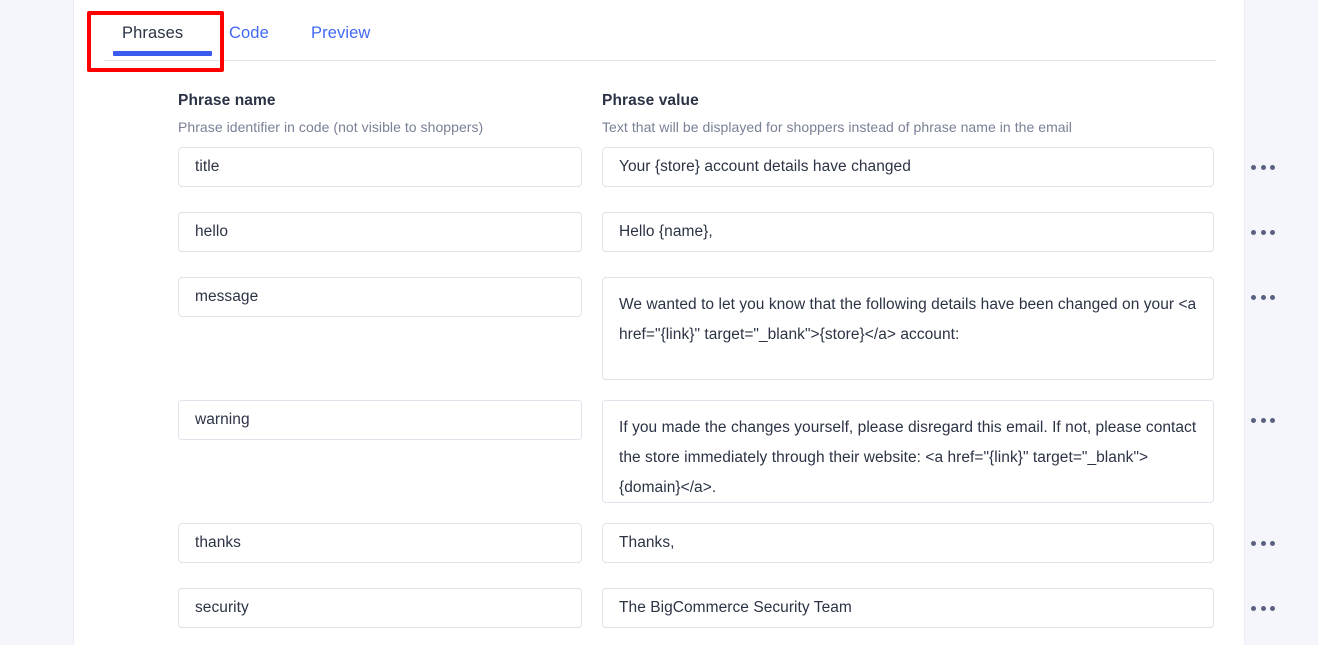 The image size is (1318, 645). I want to click on phrase-value-input-security: The BigCommerce Security Team, so click(908, 608).